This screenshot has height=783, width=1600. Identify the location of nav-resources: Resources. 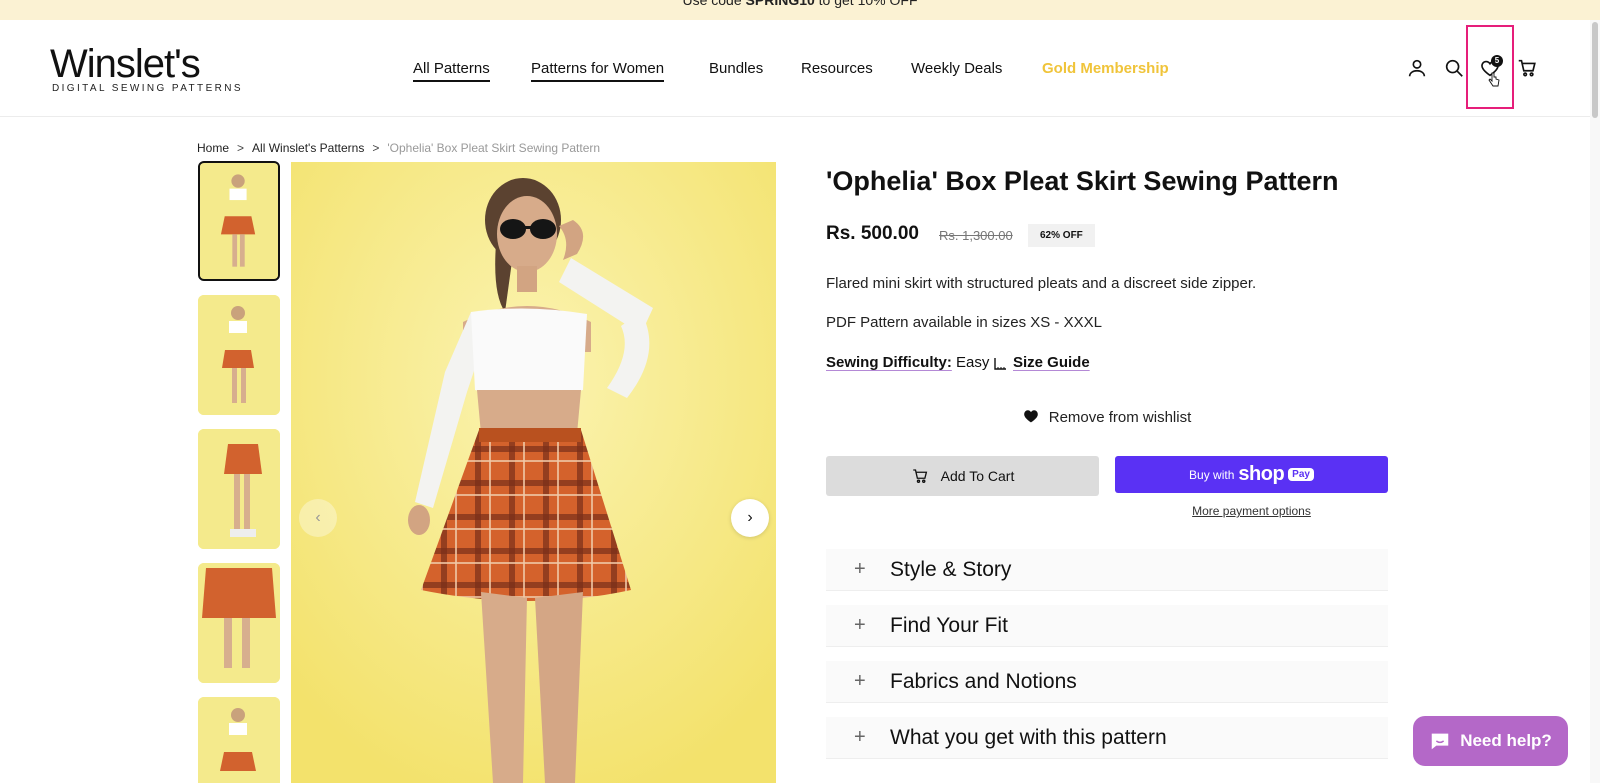
(837, 68).